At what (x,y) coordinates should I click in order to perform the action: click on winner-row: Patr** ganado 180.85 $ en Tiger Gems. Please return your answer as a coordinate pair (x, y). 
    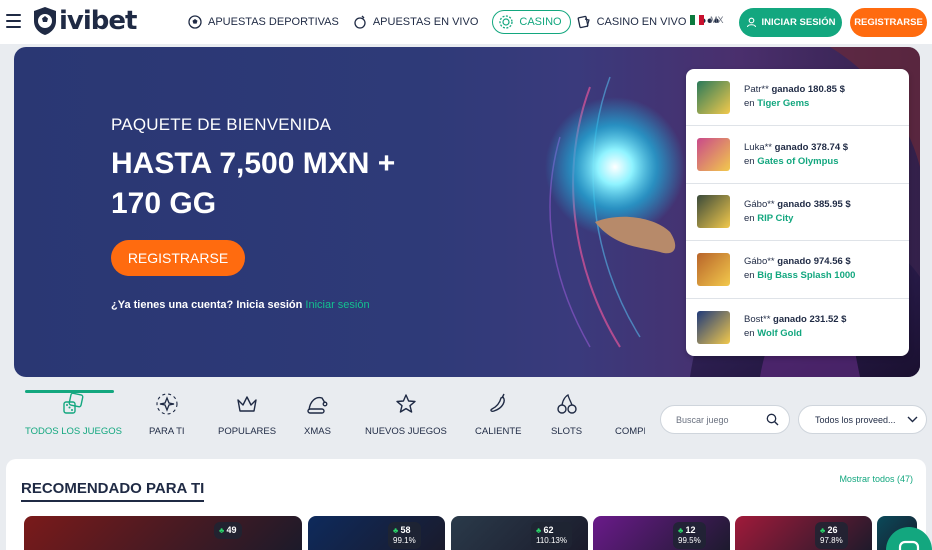
    Looking at the image, I should click on (797, 98).